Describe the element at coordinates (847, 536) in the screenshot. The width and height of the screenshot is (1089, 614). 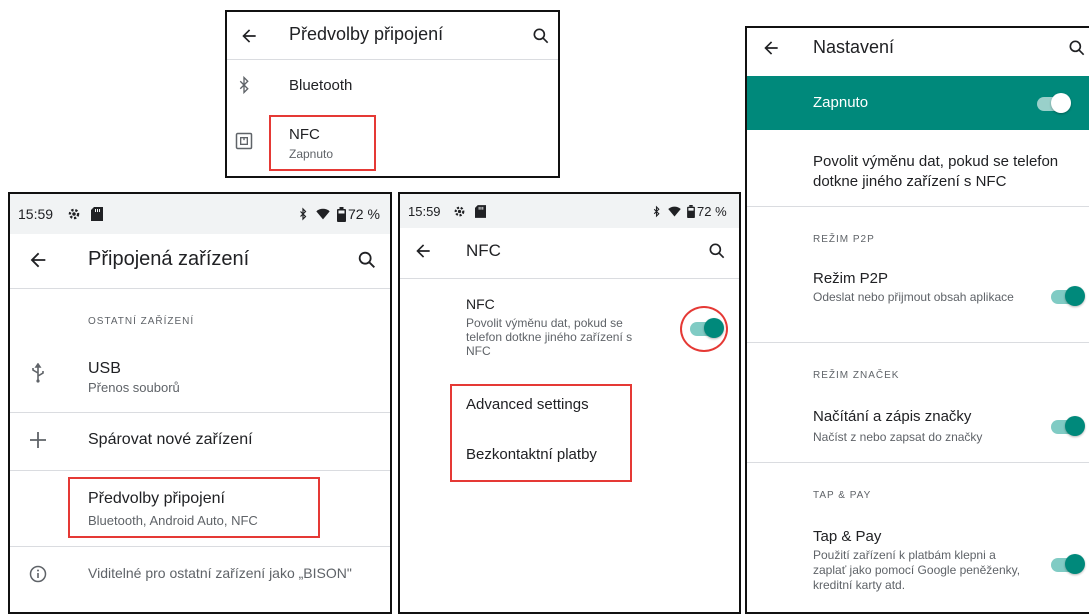
I see `tap-pay-label: Tap & Pay` at that location.